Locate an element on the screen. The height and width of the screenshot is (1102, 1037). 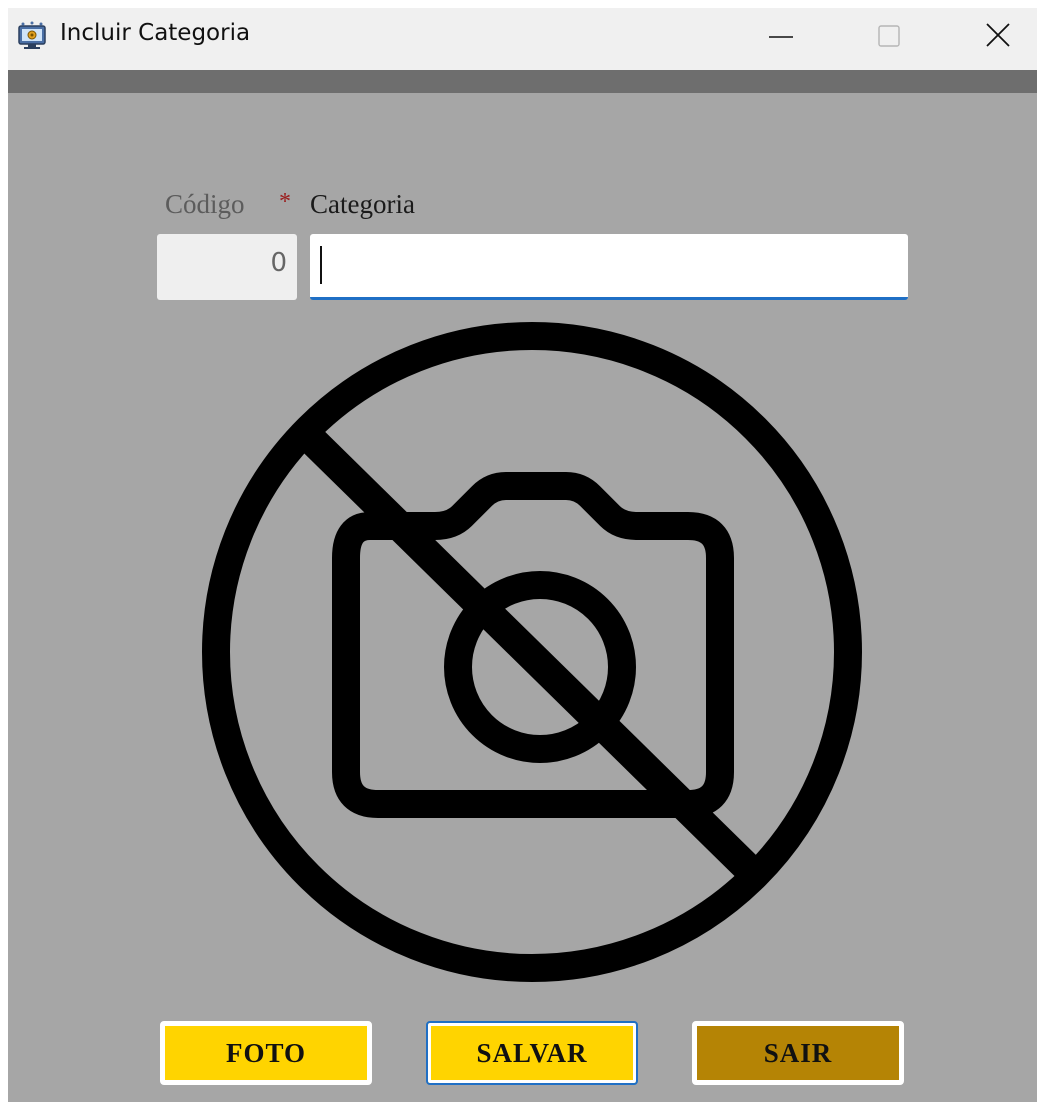
sair-button: SAIR is located at coordinates (798, 1053).